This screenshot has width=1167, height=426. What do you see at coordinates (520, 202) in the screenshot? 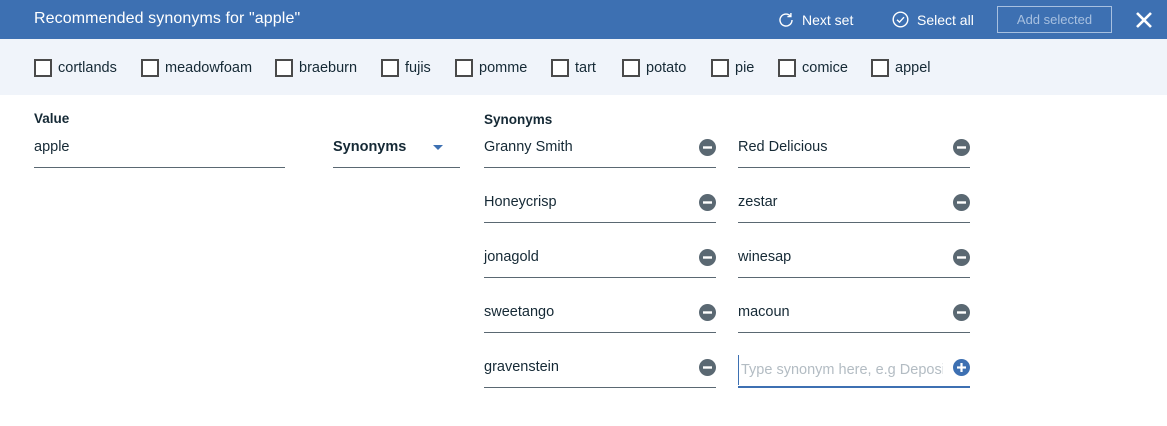
I see `synonym-text: Honeycrisp` at bounding box center [520, 202].